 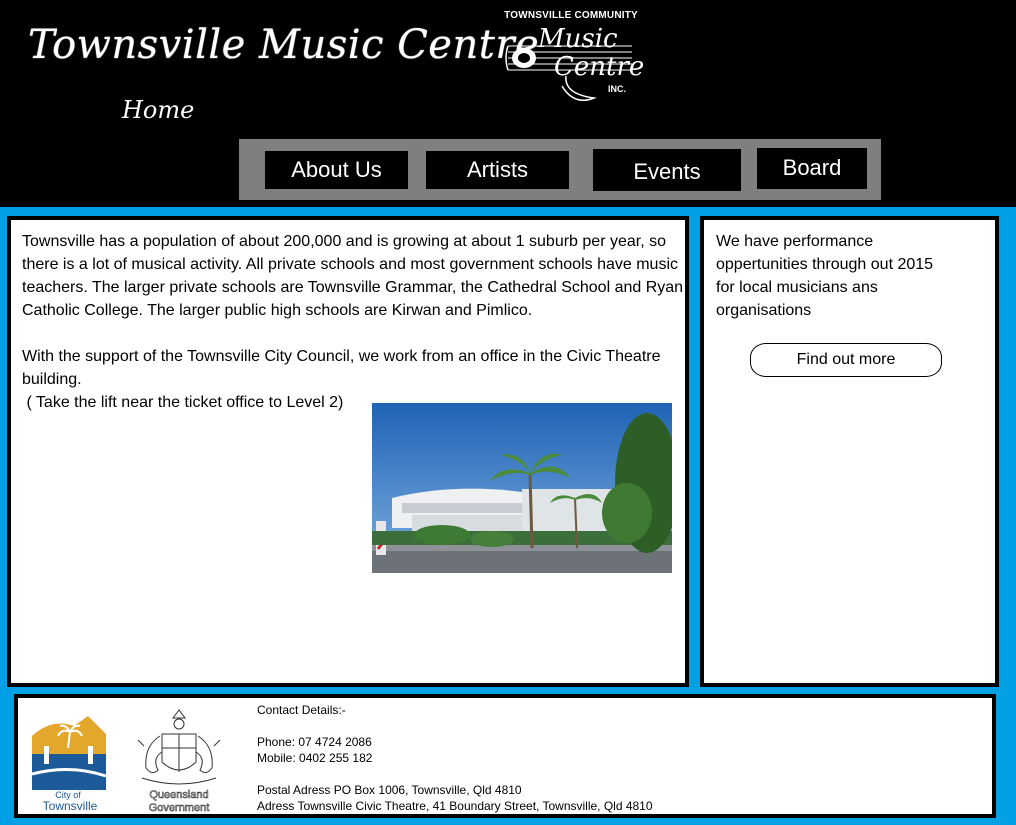 What do you see at coordinates (497, 170) in the screenshot?
I see `nav-artists: Artists` at bounding box center [497, 170].